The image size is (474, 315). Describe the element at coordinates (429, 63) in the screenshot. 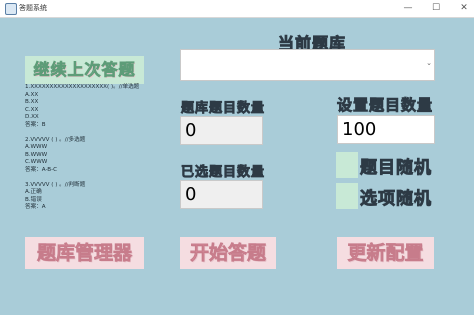

I see `chevron-down-icon: ⌄` at that location.